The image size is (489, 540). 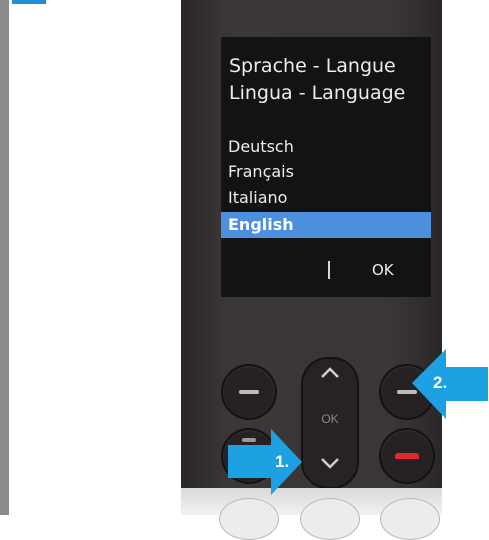 What do you see at coordinates (261, 146) in the screenshot?
I see `language-option-deutsch: Deutsch` at bounding box center [261, 146].